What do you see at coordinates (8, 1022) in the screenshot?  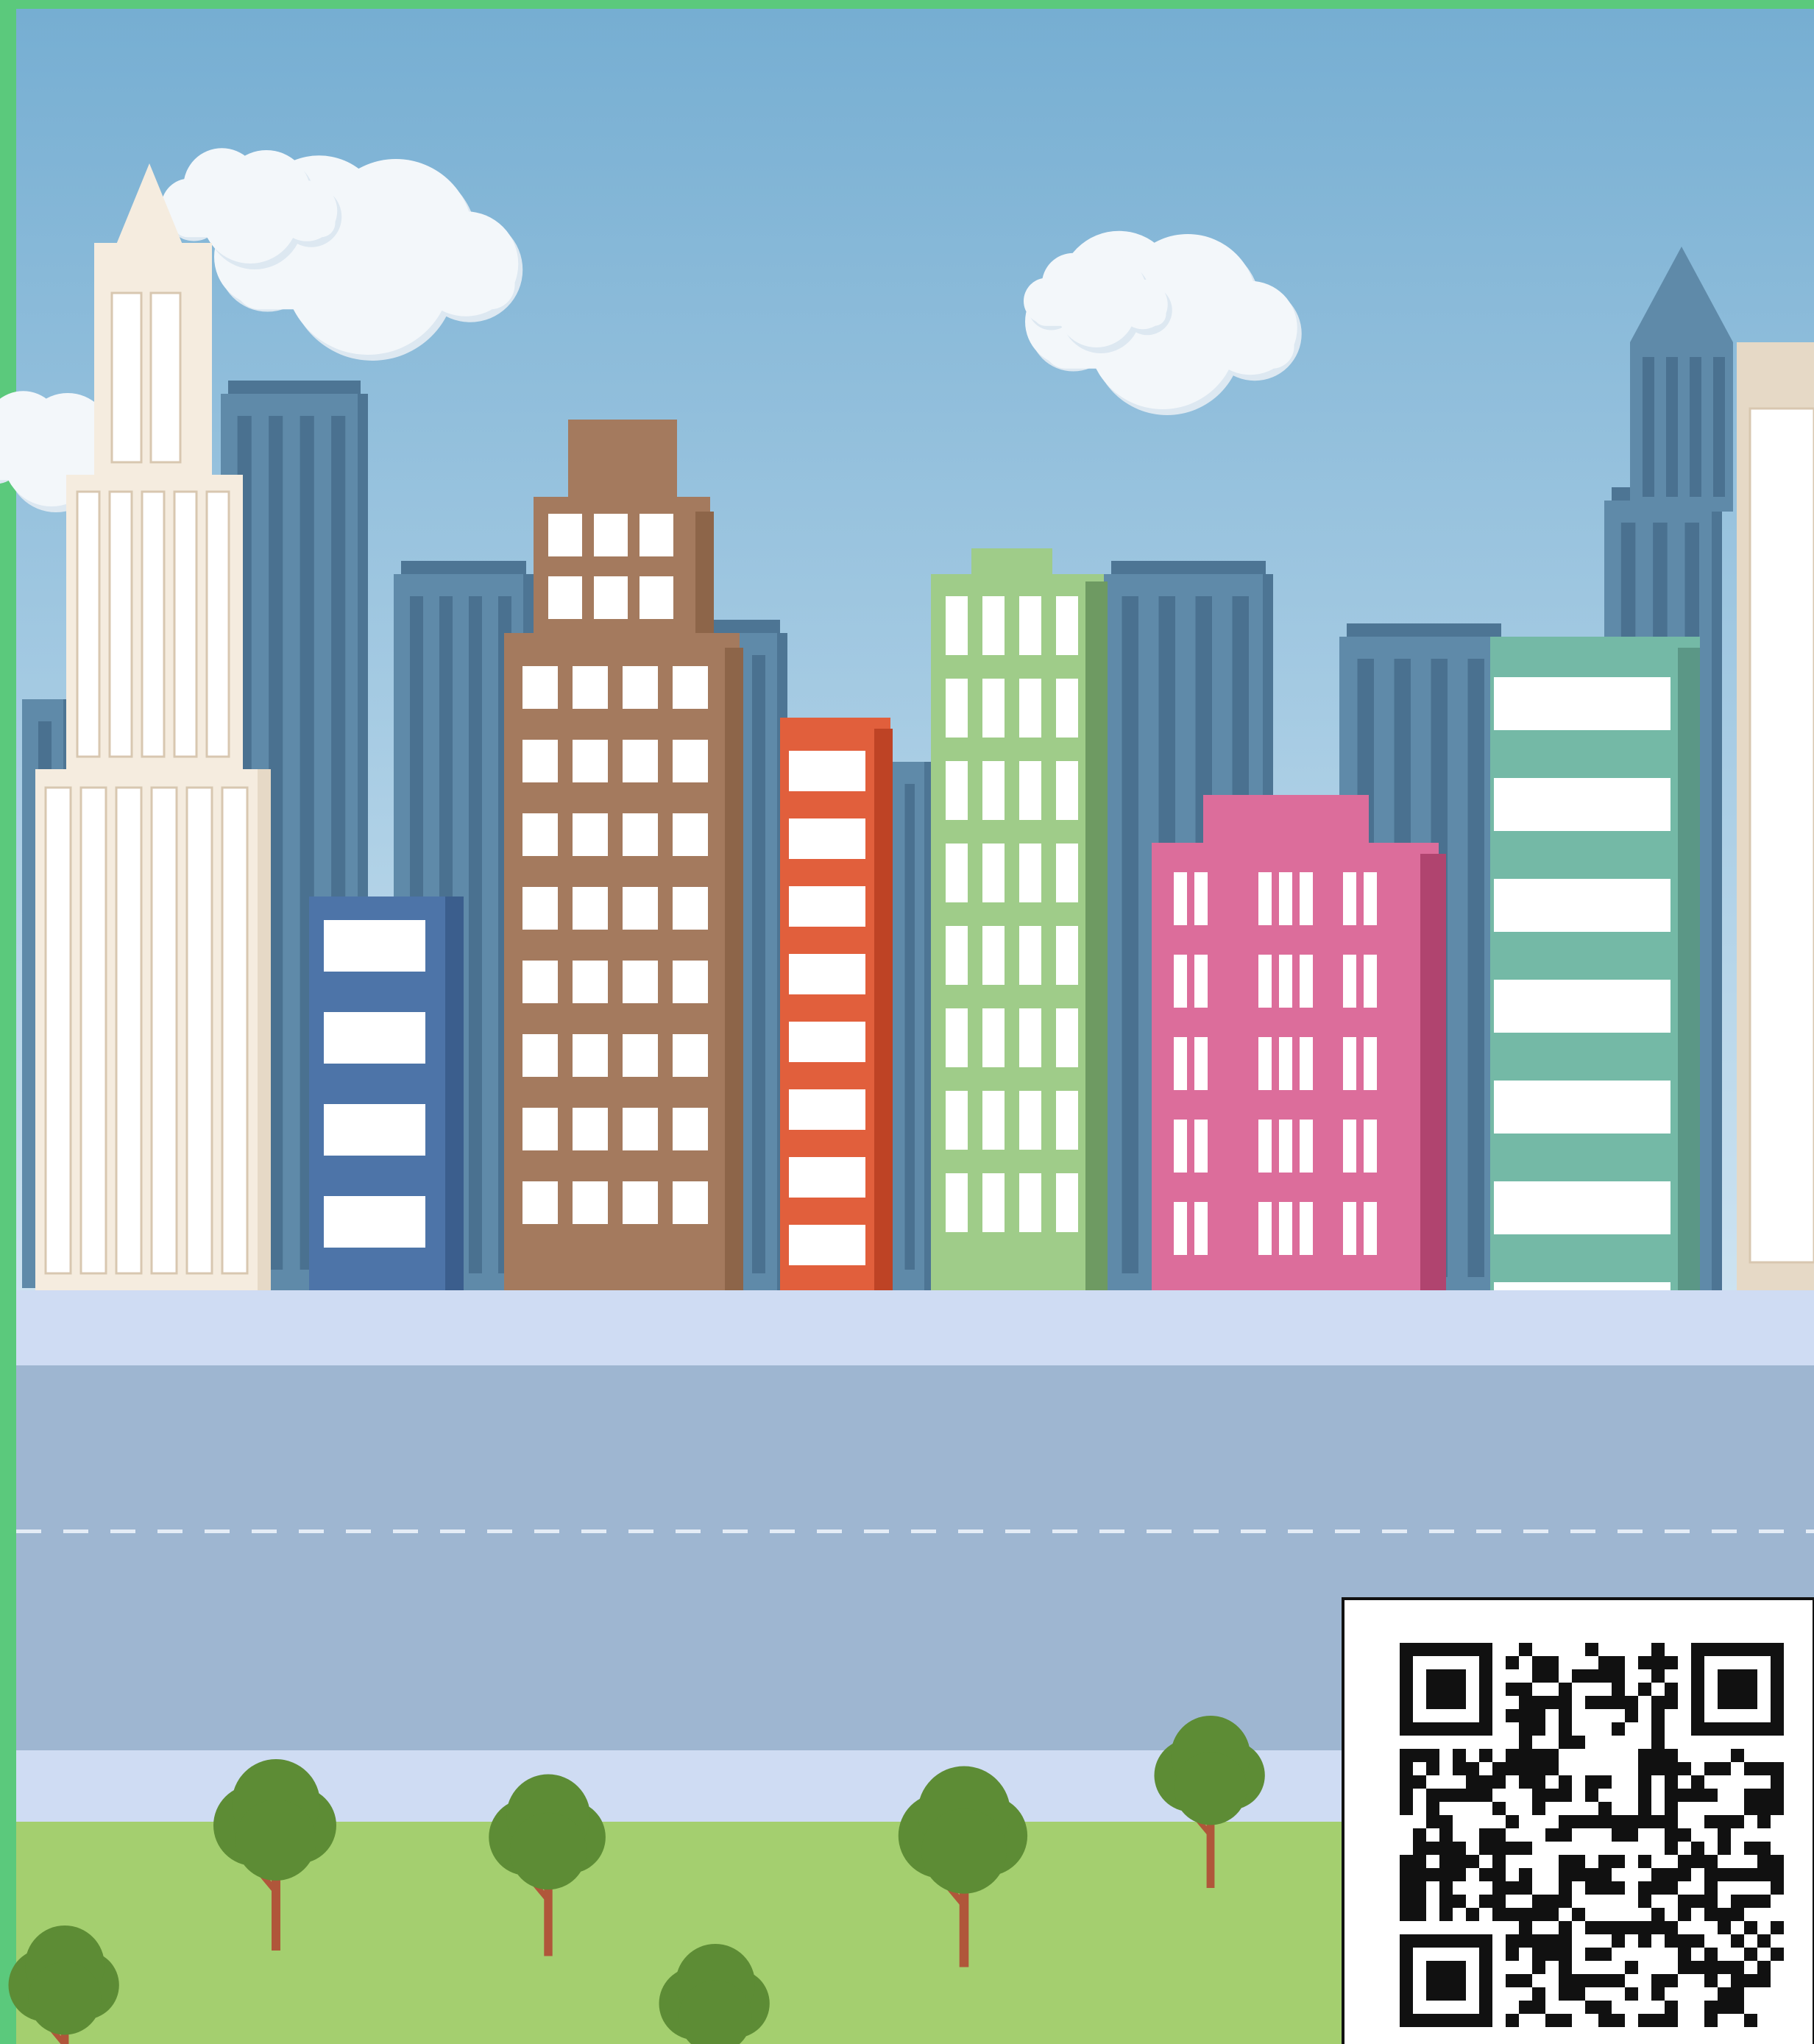 I see `frame-left-border` at bounding box center [8, 1022].